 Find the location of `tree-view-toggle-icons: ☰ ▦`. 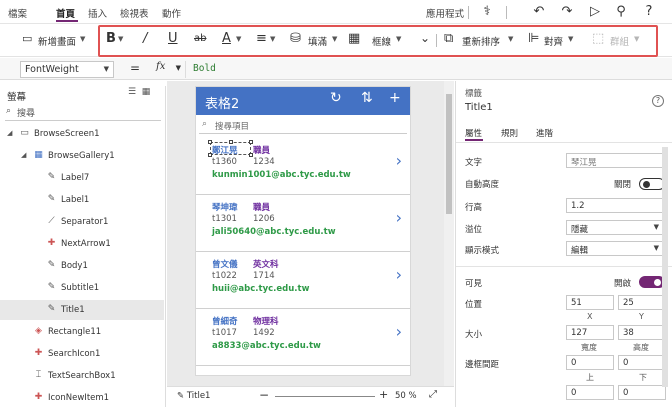

tree-view-toggle-icons: ☰ ▦ is located at coordinates (139, 92).